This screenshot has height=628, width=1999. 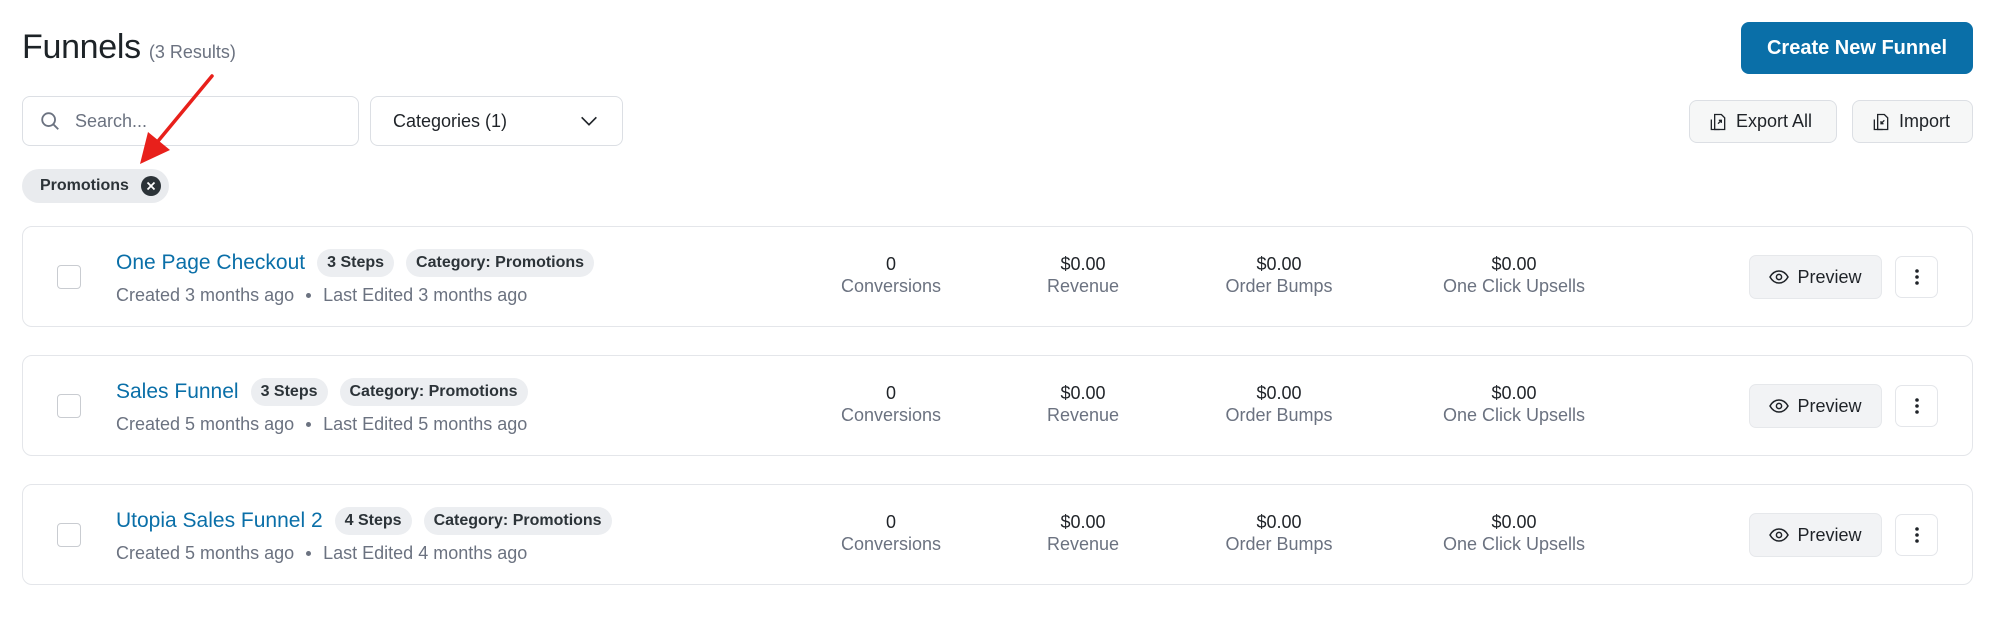 I want to click on created-text: Created 3 months ago, so click(x=205, y=295).